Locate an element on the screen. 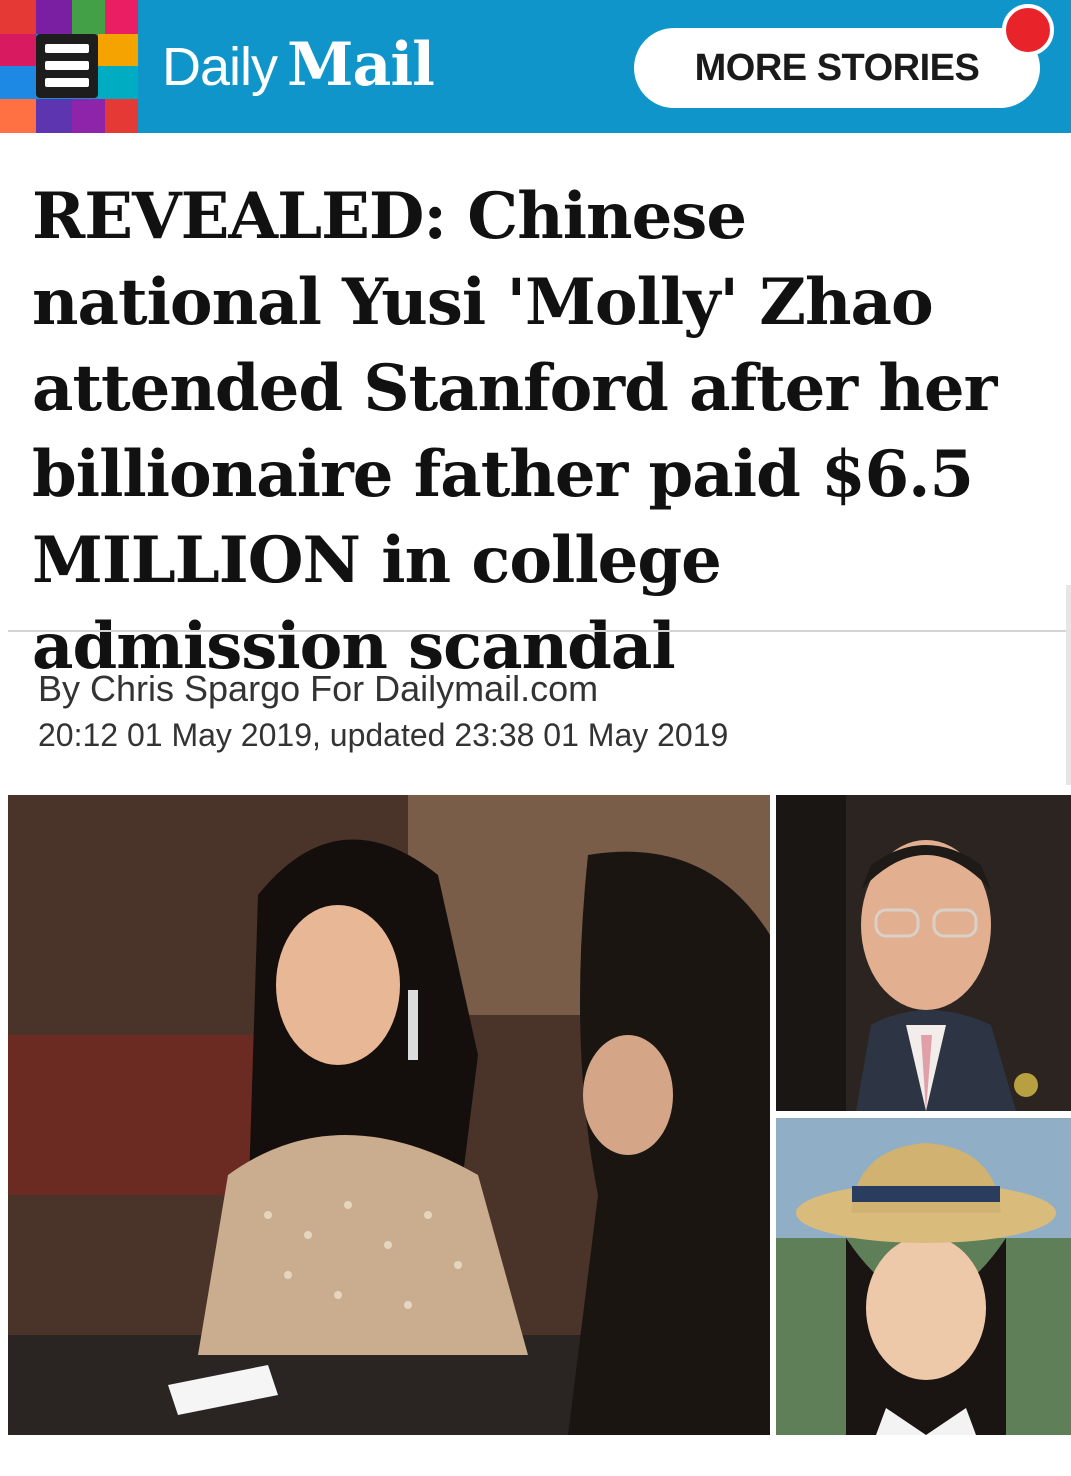  hamburger-menu-icon is located at coordinates (67, 66).